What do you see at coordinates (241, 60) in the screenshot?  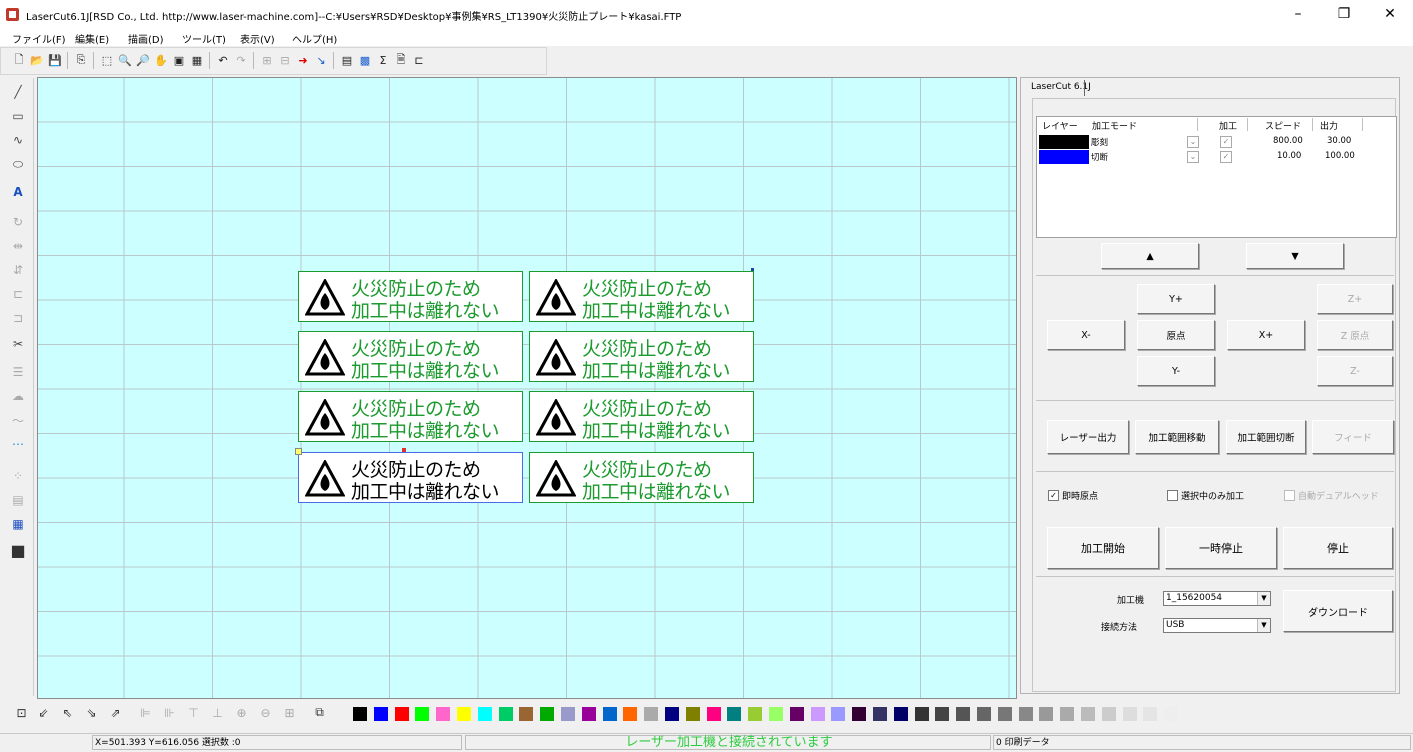 I see `redo-icon: ↷` at bounding box center [241, 60].